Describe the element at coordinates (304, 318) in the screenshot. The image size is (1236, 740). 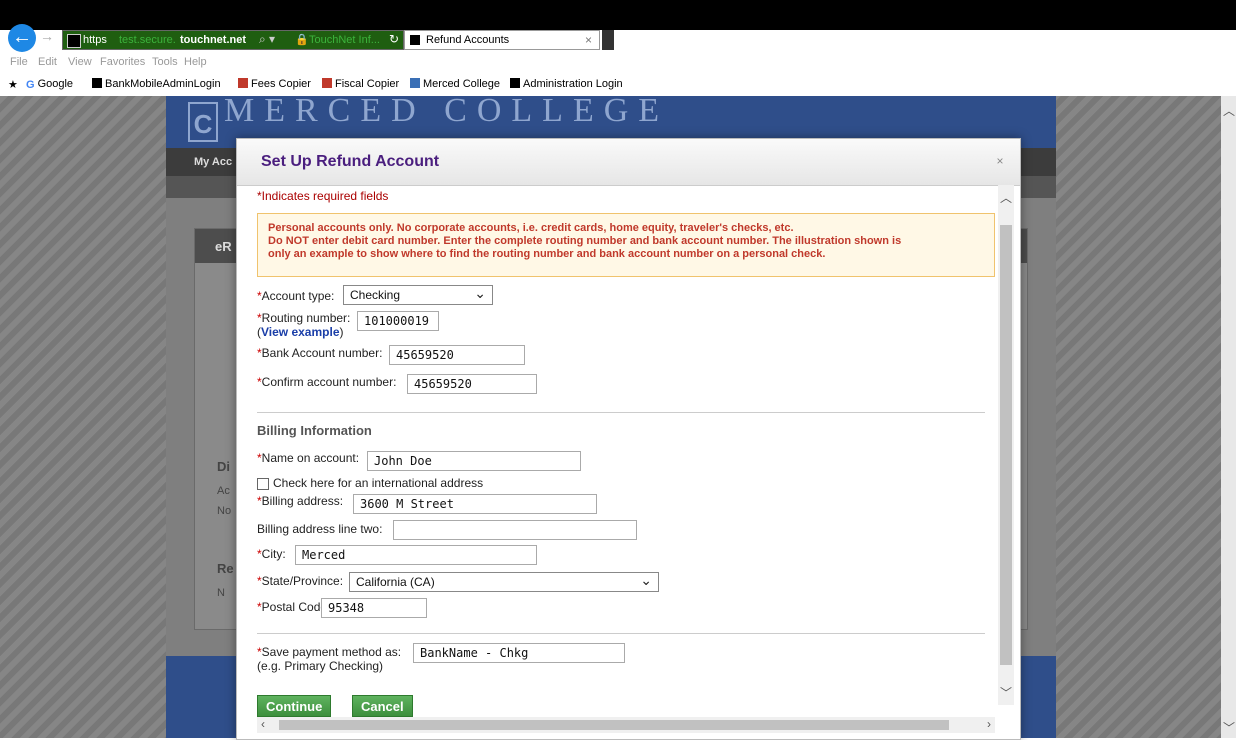
I see `routing-number-label: *Routing number:` at that location.